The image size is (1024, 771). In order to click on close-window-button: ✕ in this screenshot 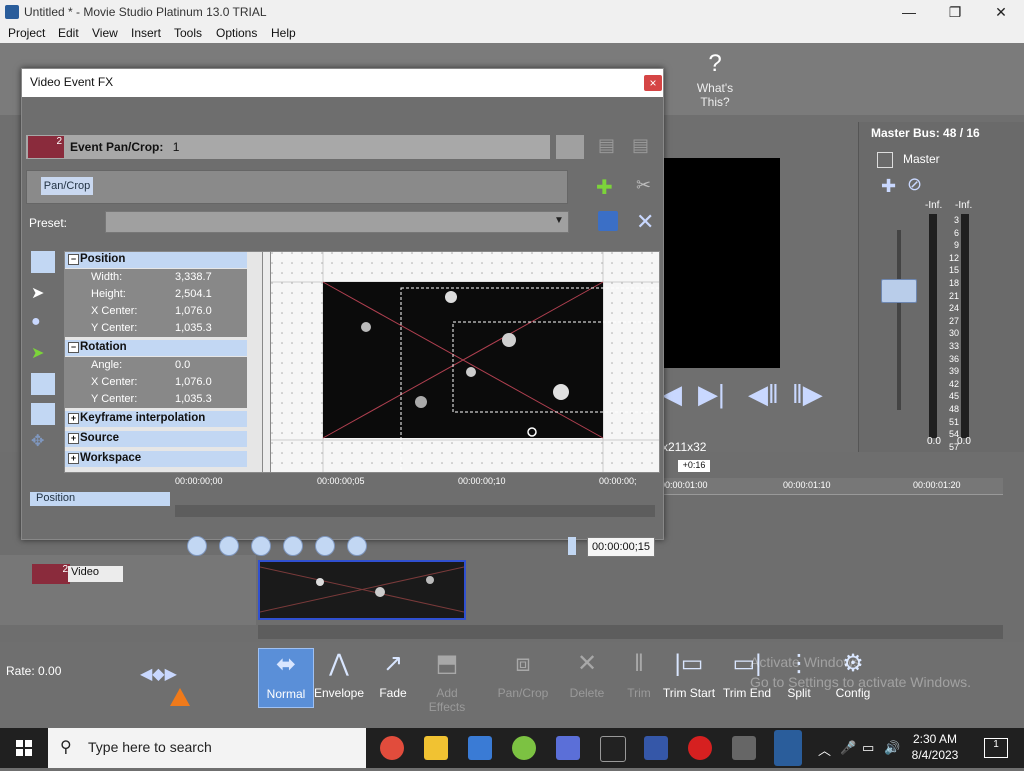, I will do `click(1001, 12)`.